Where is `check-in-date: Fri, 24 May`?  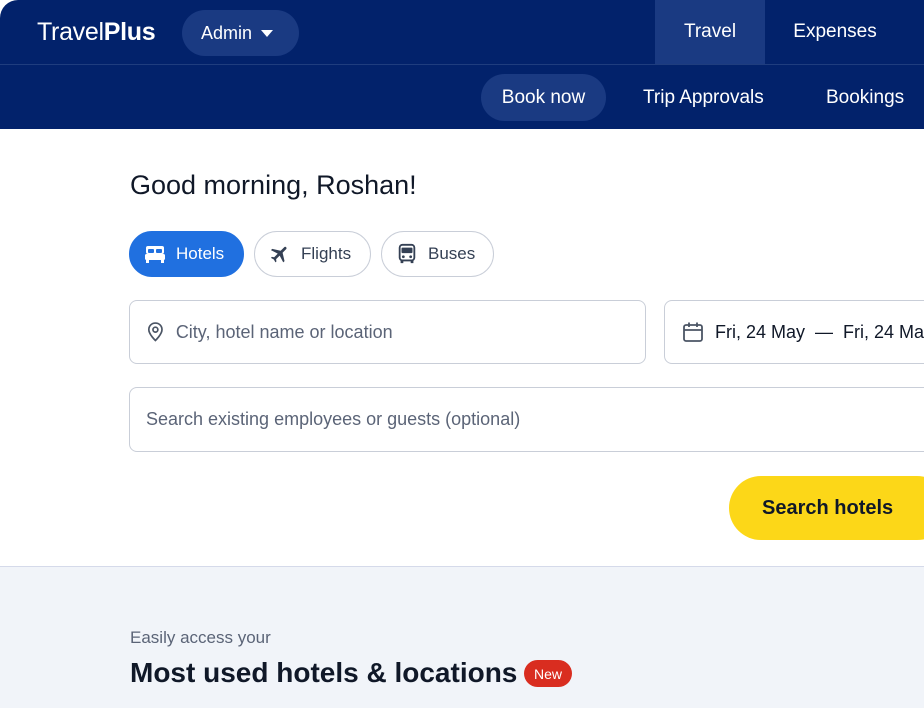
check-in-date: Fri, 24 May is located at coordinates (760, 331).